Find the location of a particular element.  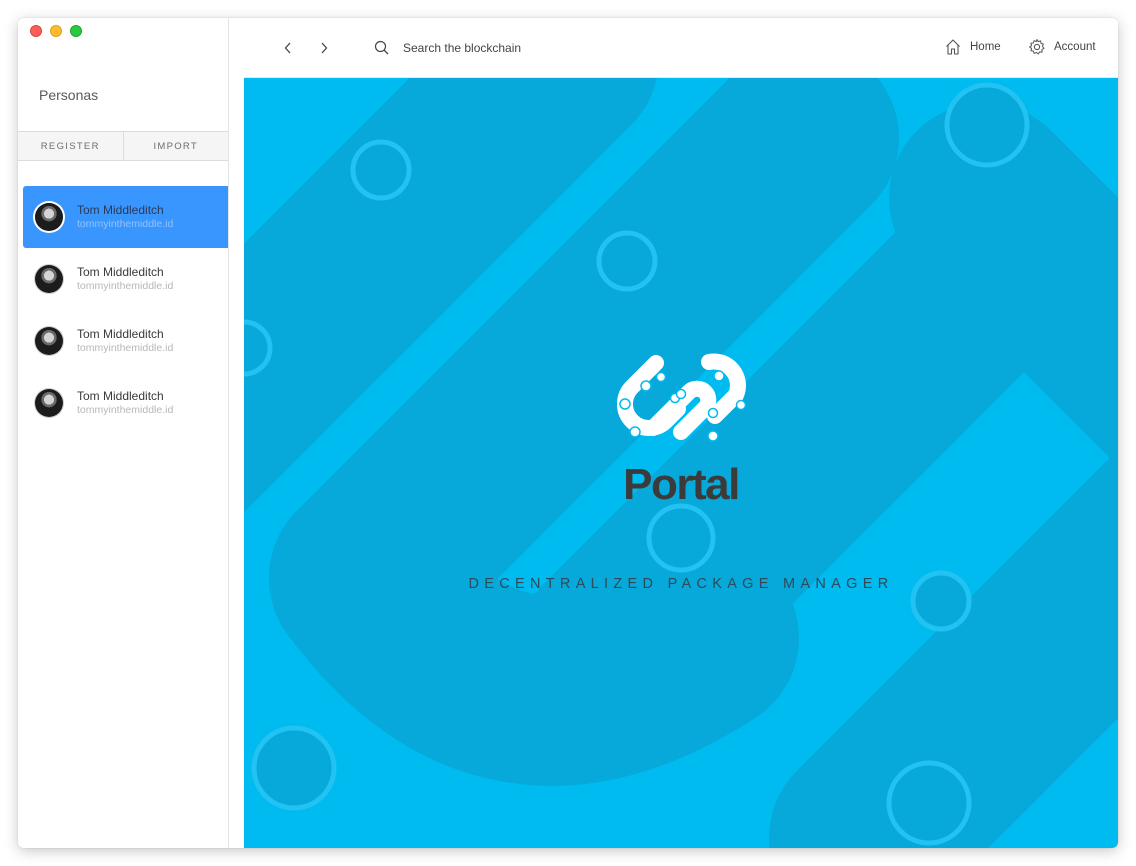

home-icon is located at coordinates (953, 47).